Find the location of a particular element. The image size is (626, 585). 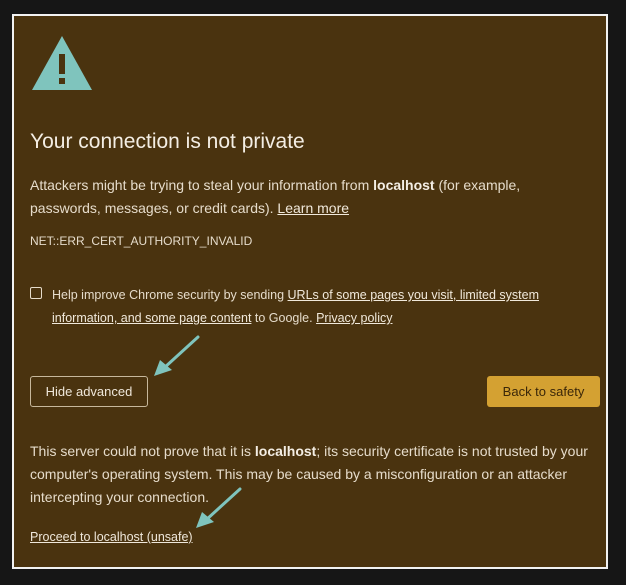

privacy-policy-link: Privacy policy is located at coordinates (354, 318).